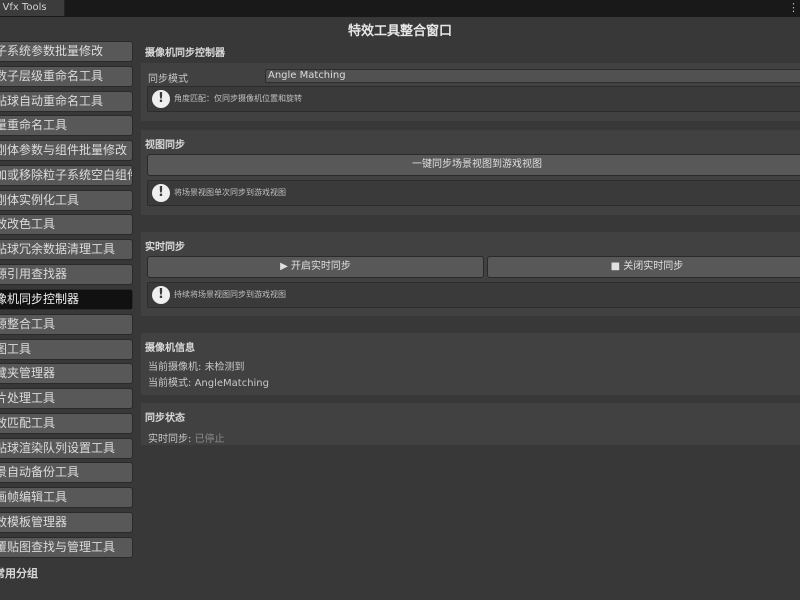 The width and height of the screenshot is (800, 600). I want to click on camera-sync-panel: 同步模式 Angle Matching ! 角度匹配：仅同步摄像机位置和旋转, so click(470, 92).